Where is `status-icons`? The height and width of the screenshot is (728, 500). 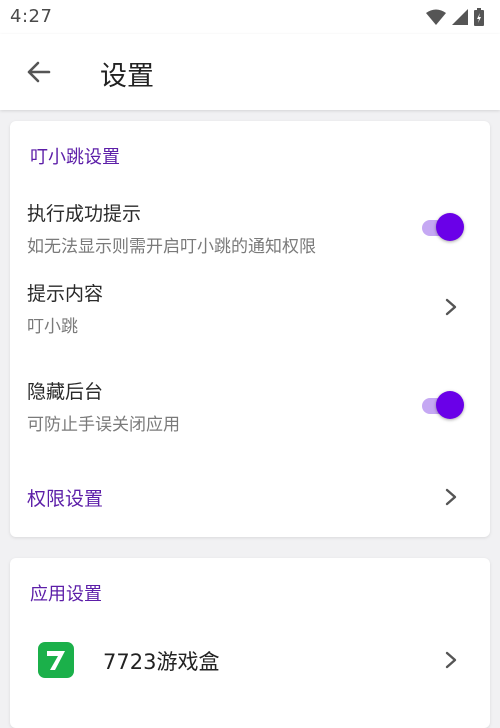
status-icons is located at coordinates (455, 17).